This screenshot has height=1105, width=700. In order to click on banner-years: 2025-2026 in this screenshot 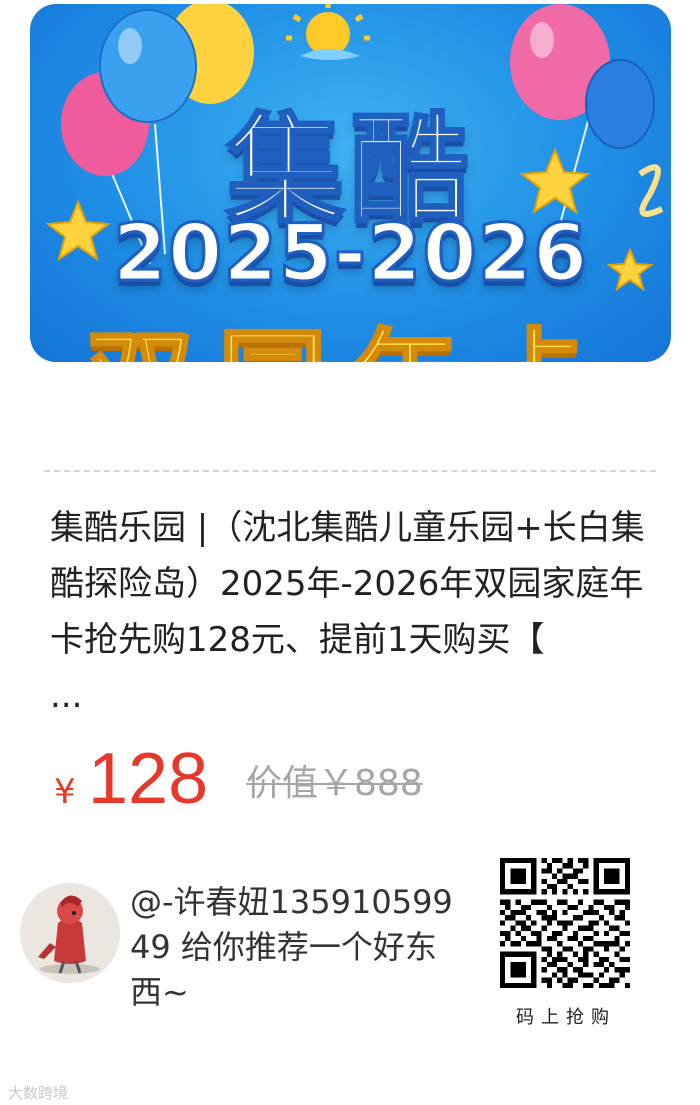, I will do `click(350, 254)`.